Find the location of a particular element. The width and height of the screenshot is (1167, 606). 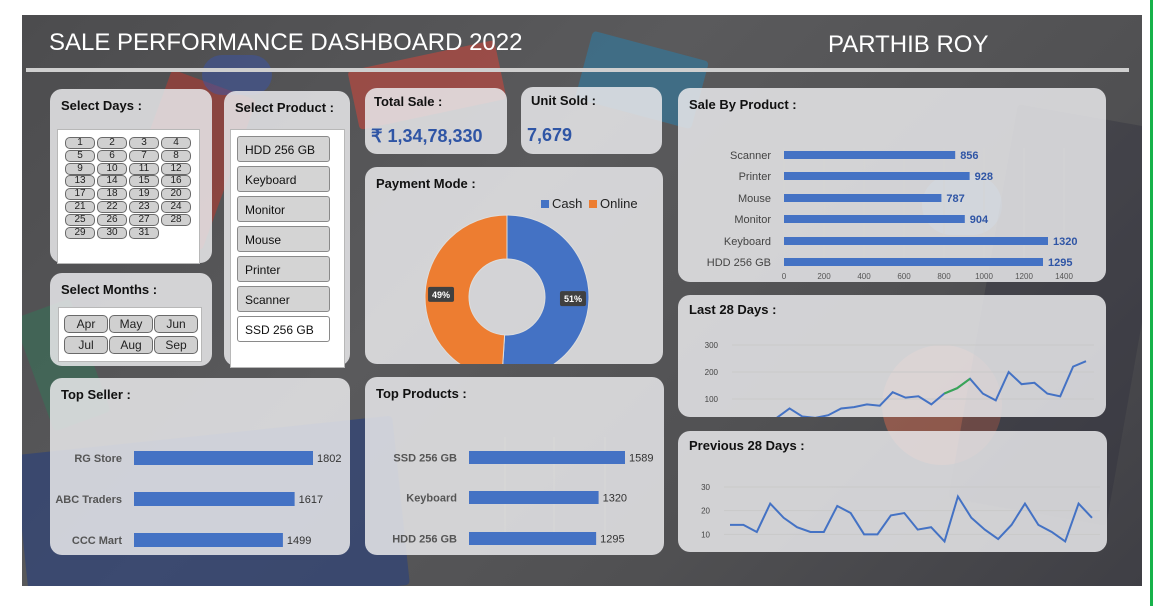

day-button: 15 is located at coordinates (144, 181).